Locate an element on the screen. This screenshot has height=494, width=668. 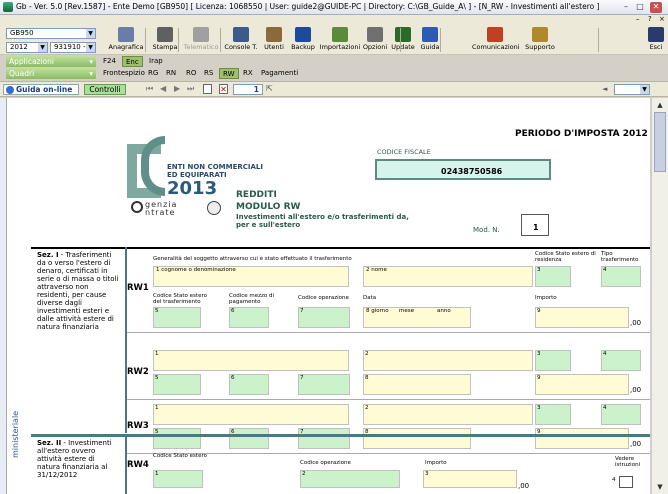
scroll-down-icon: ▼ is located at coordinates (660, 487).